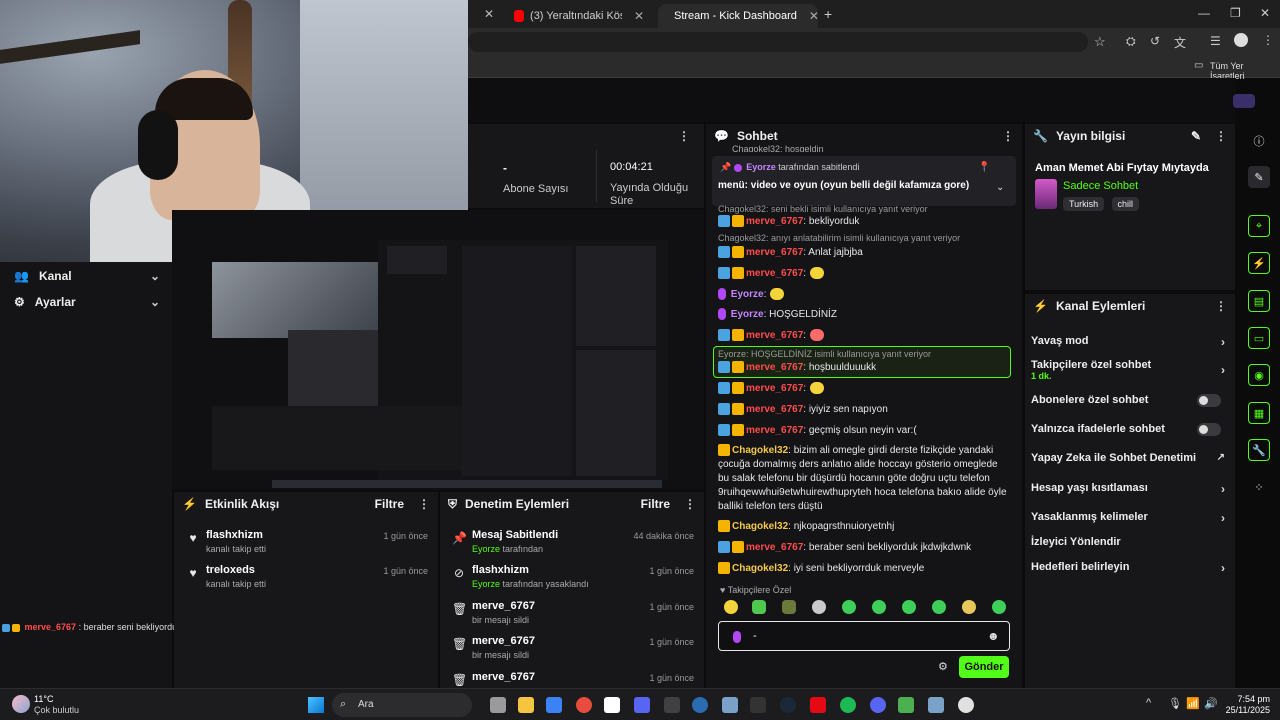 Image resolution: width=1280 pixels, height=720 pixels. Describe the element at coordinates (234, 535) in the screenshot. I see `feed-user: flashxhizm` at that location.